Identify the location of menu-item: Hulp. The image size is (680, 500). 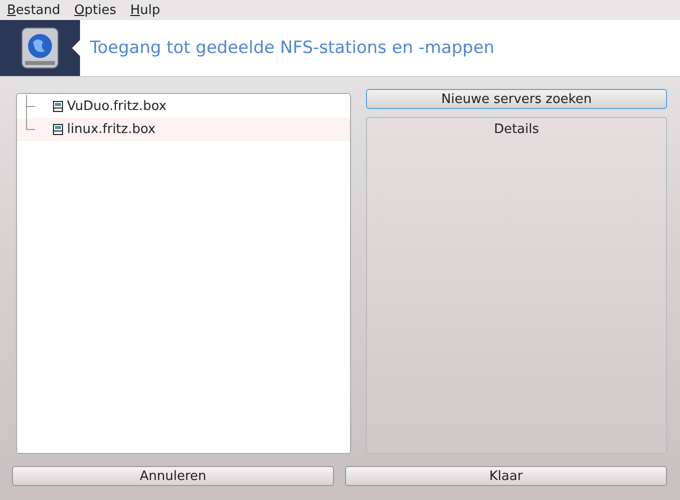
(145, 10).